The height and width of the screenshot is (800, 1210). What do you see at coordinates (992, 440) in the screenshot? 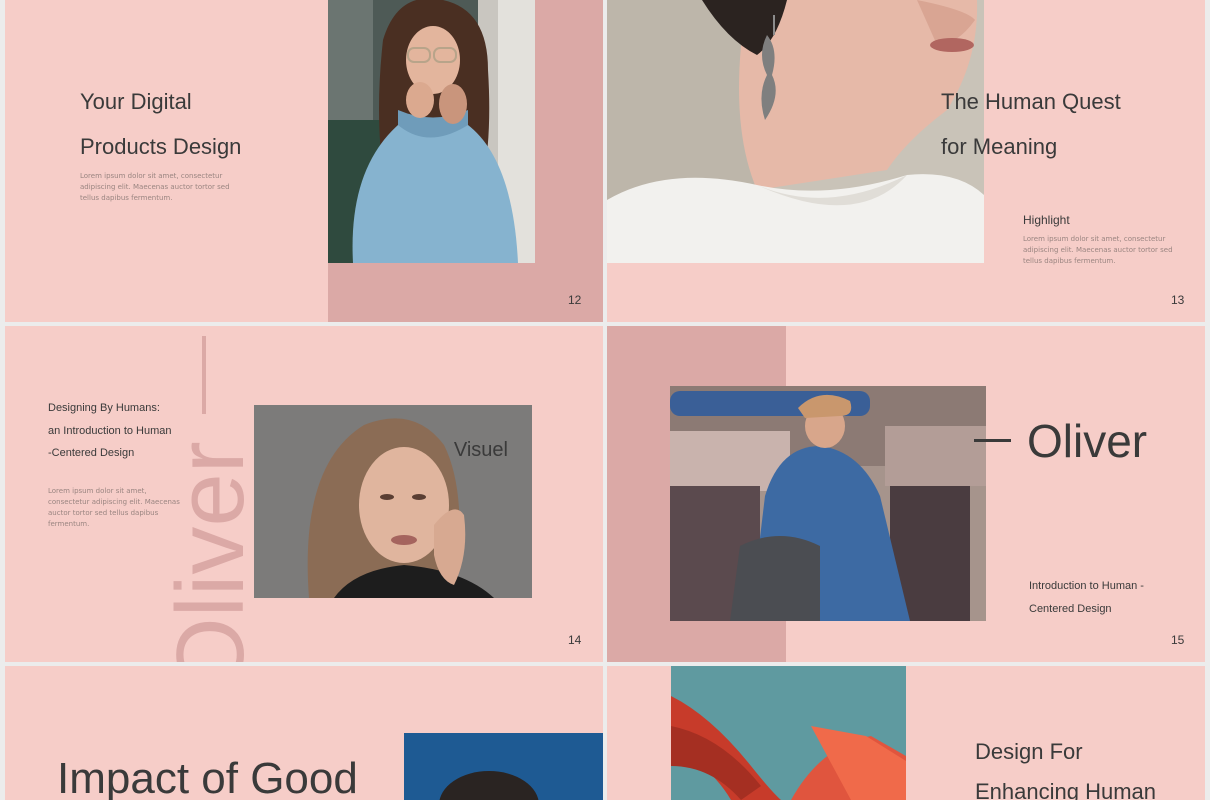
I see `decorative-line` at bounding box center [992, 440].